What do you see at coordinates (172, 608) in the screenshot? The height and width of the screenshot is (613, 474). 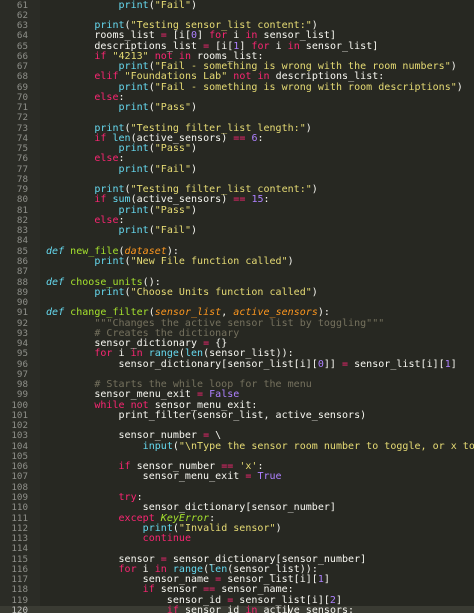 I see `code-token: if` at bounding box center [172, 608].